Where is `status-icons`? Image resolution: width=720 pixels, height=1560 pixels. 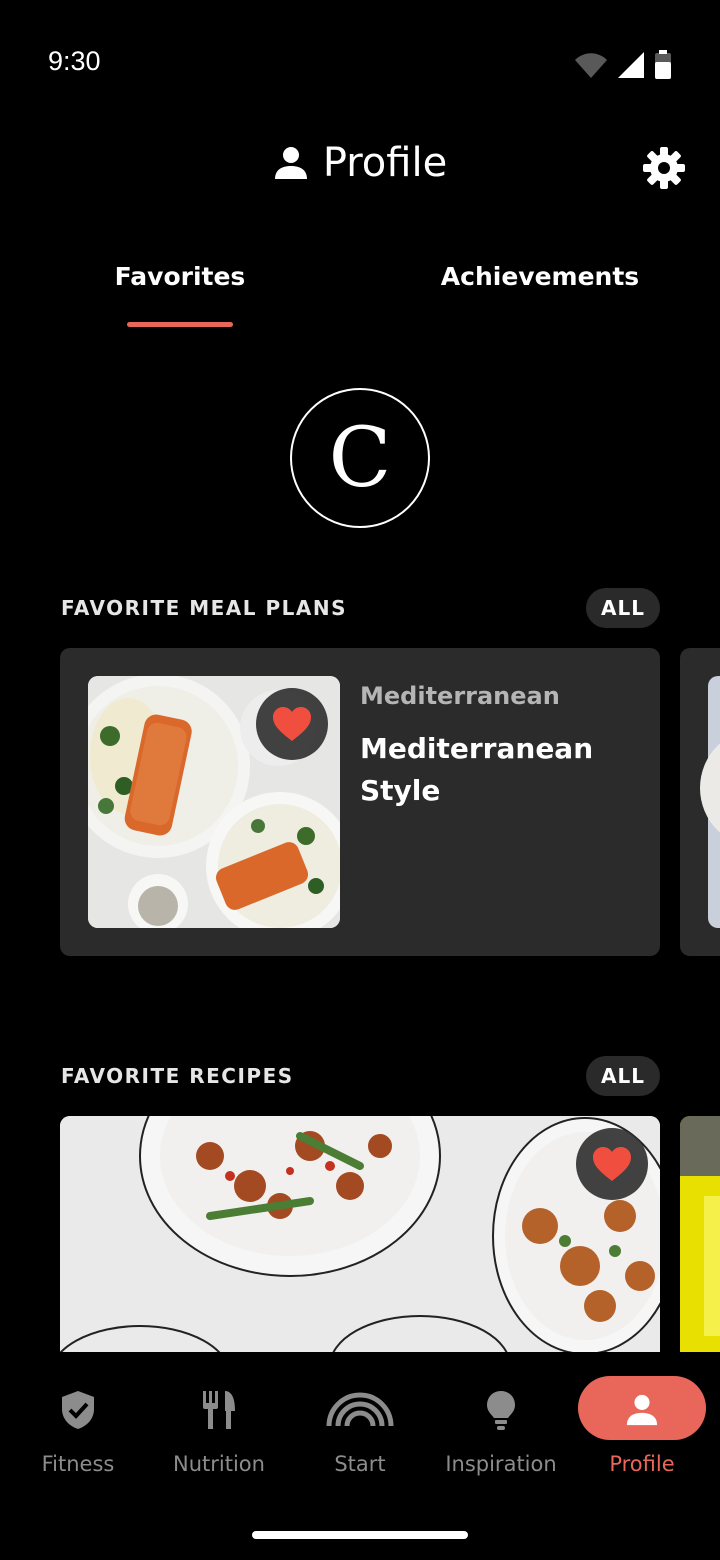
status-icons is located at coordinates (623, 65).